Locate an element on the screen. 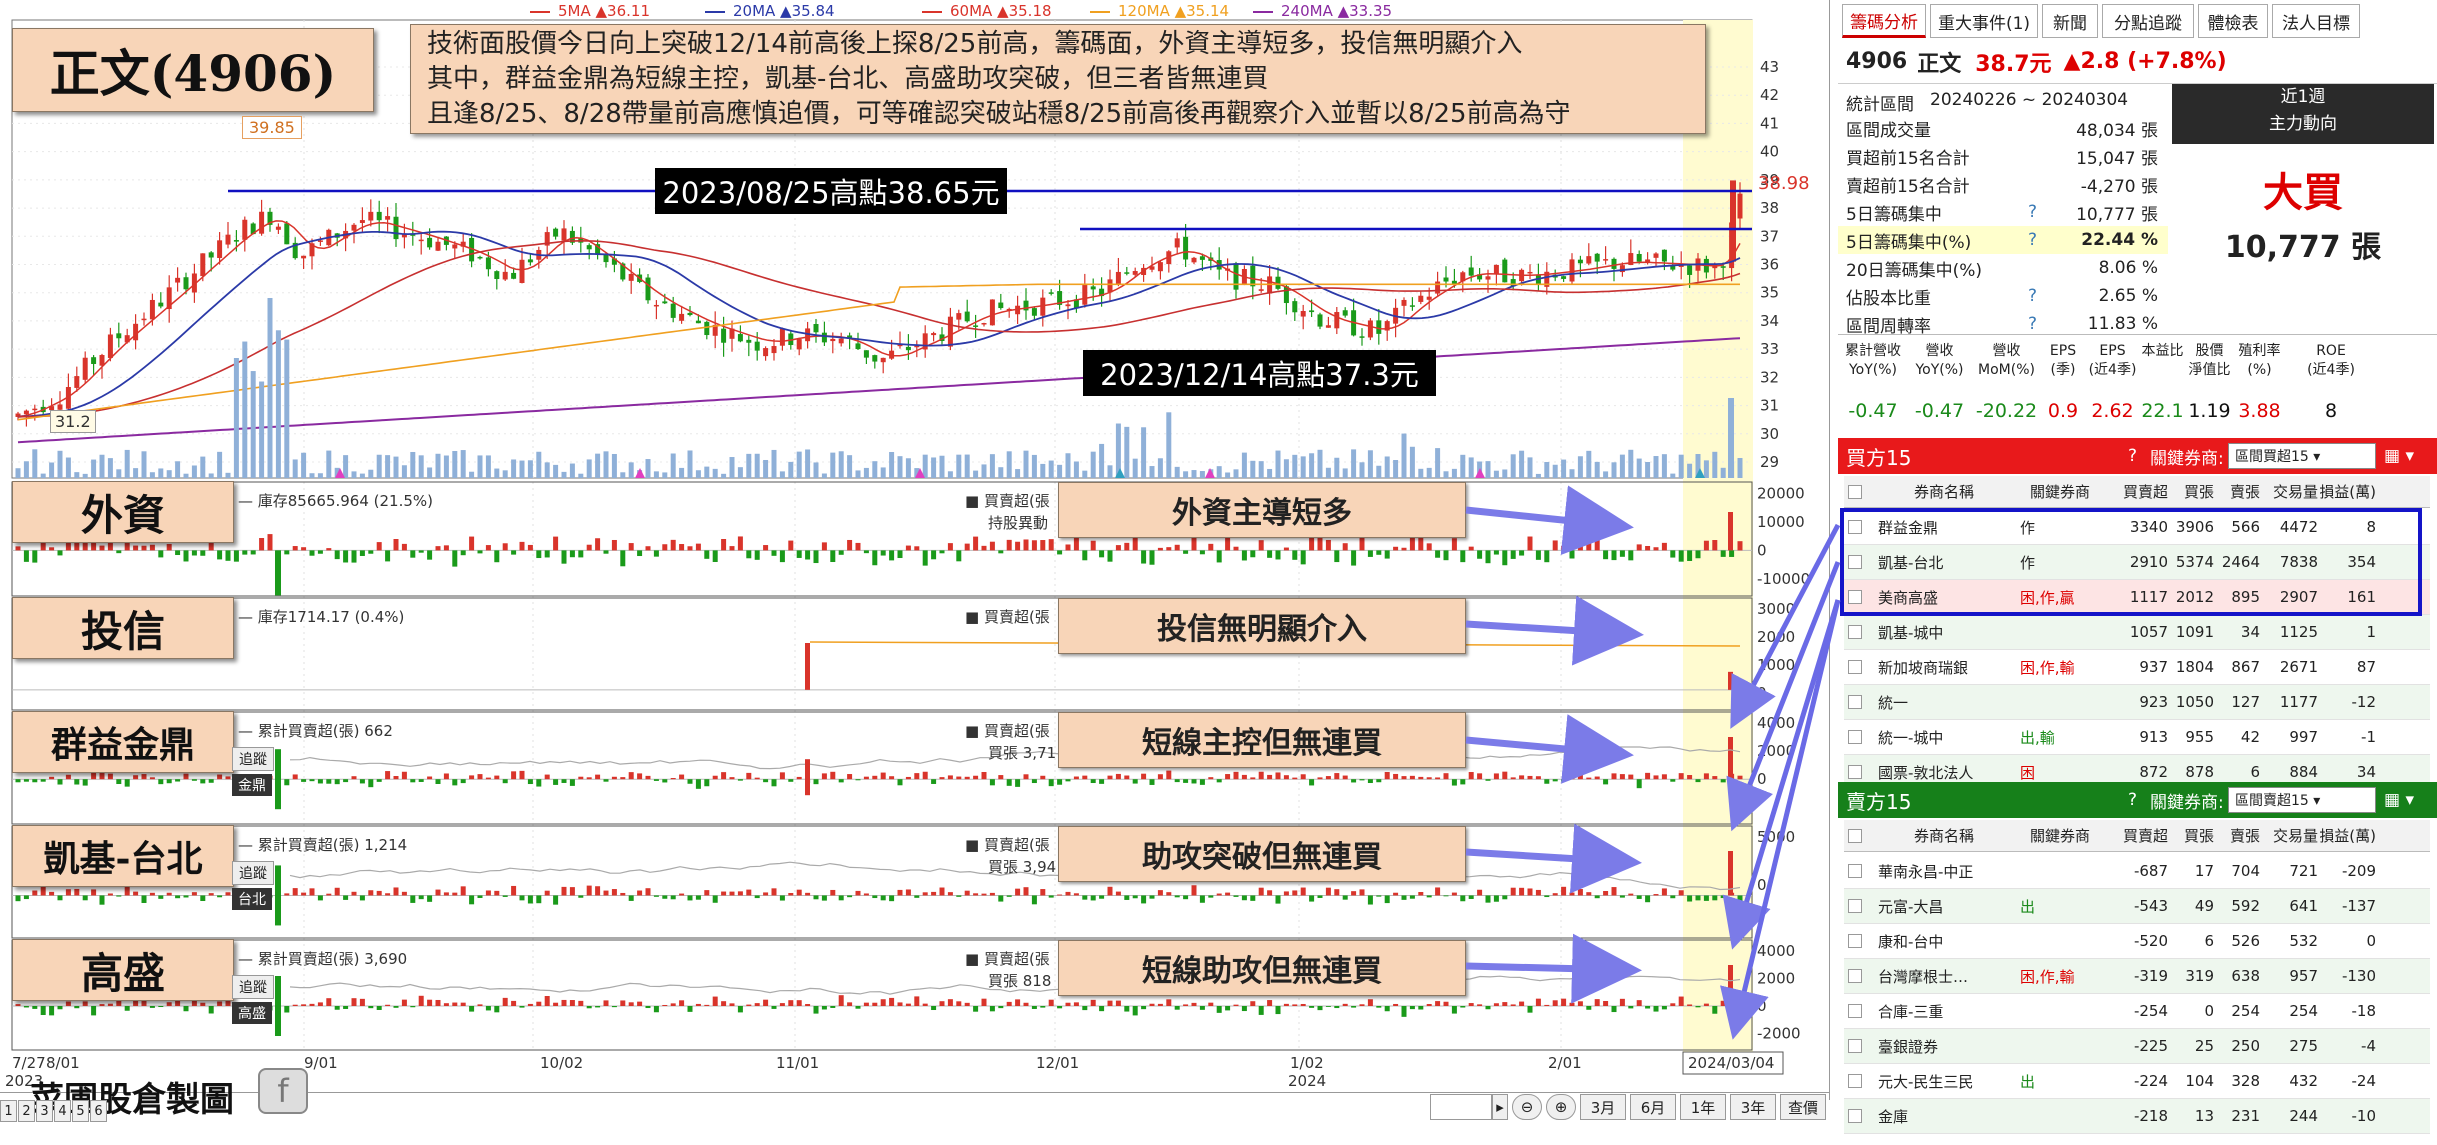 This screenshot has height=1145, width=2437. table-row: 華南永昌-中正 -687 17 704 721 -209 is located at coordinates (2137, 871).